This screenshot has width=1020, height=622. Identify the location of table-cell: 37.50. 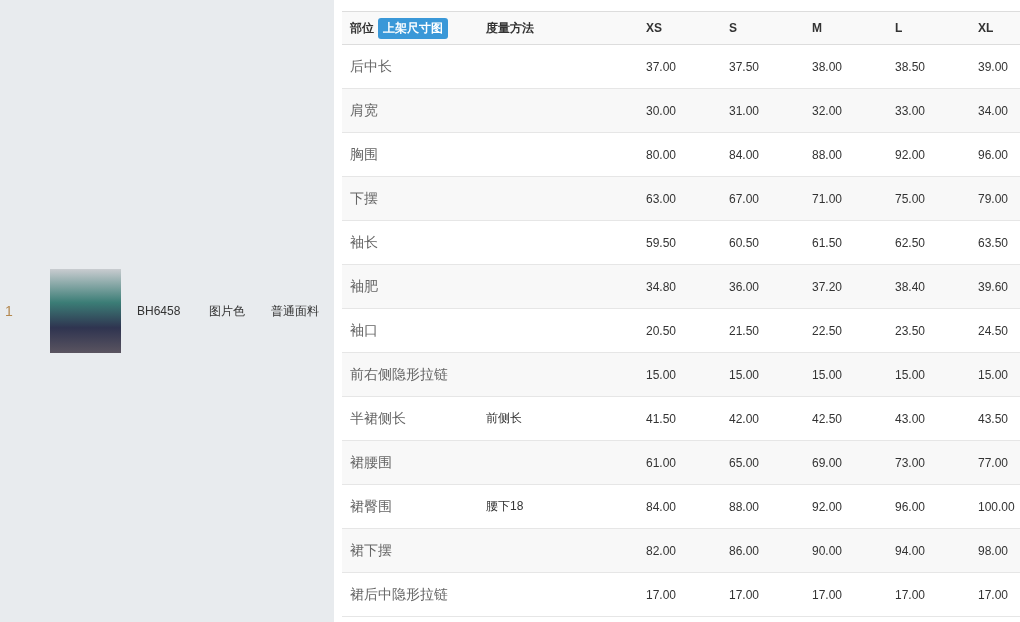
(762, 66).